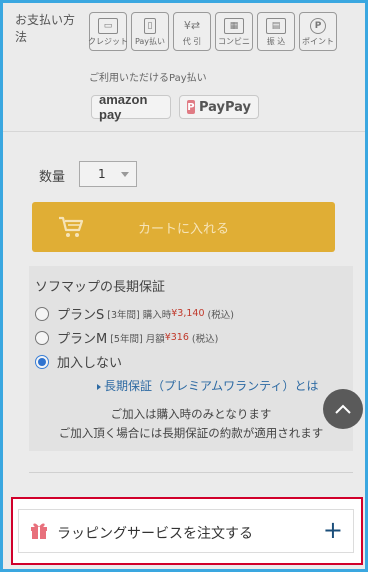  I want to click on payment-method-label: 代 引, so click(192, 41).